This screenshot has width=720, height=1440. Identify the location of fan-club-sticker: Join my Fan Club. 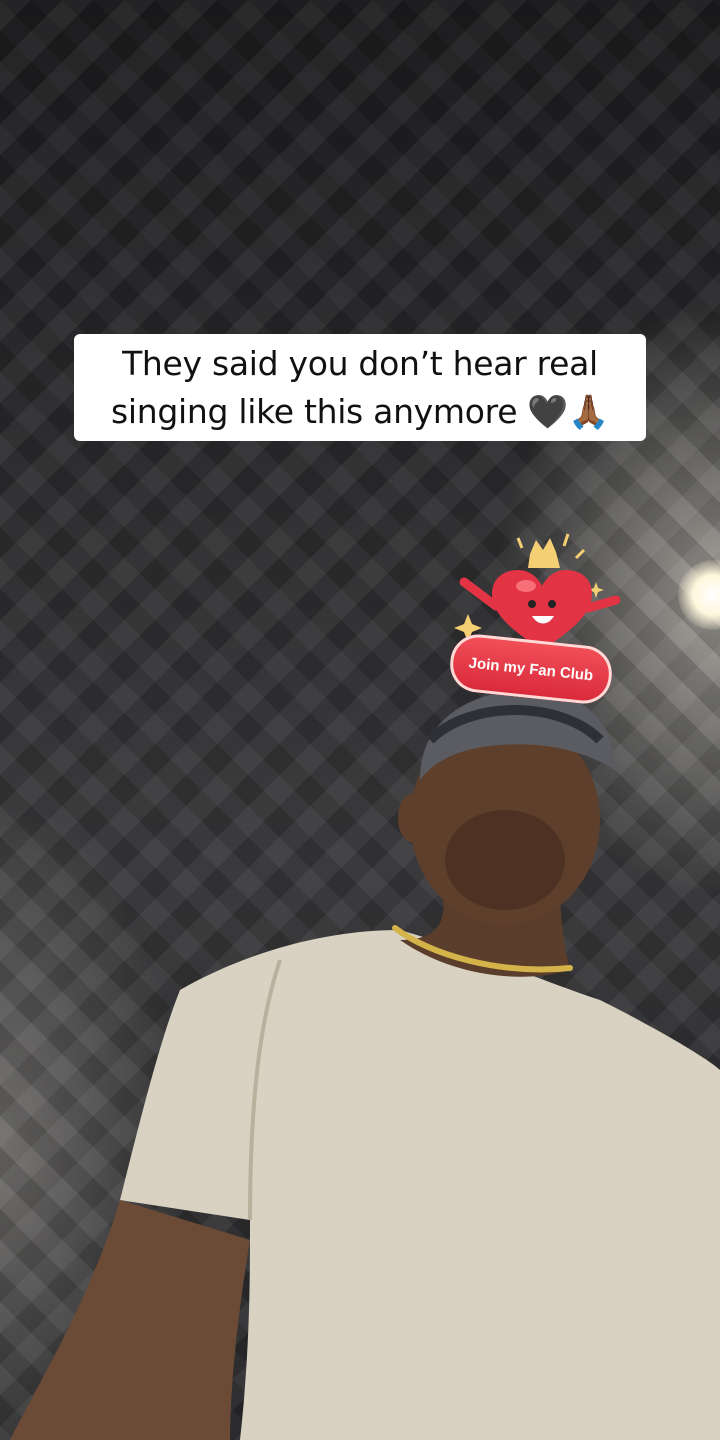
(535, 618).